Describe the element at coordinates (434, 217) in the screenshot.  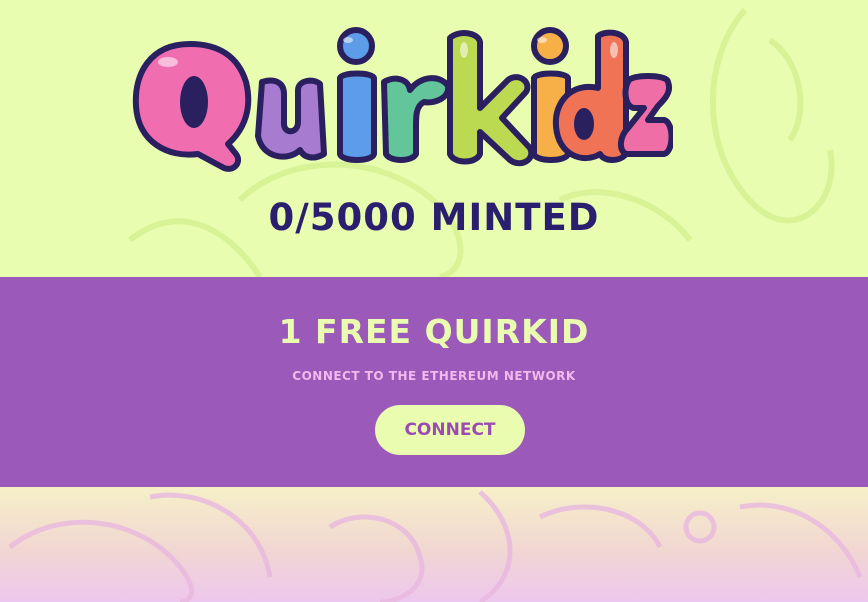
I see `minted-counter: 0/5000 MINTED` at that location.